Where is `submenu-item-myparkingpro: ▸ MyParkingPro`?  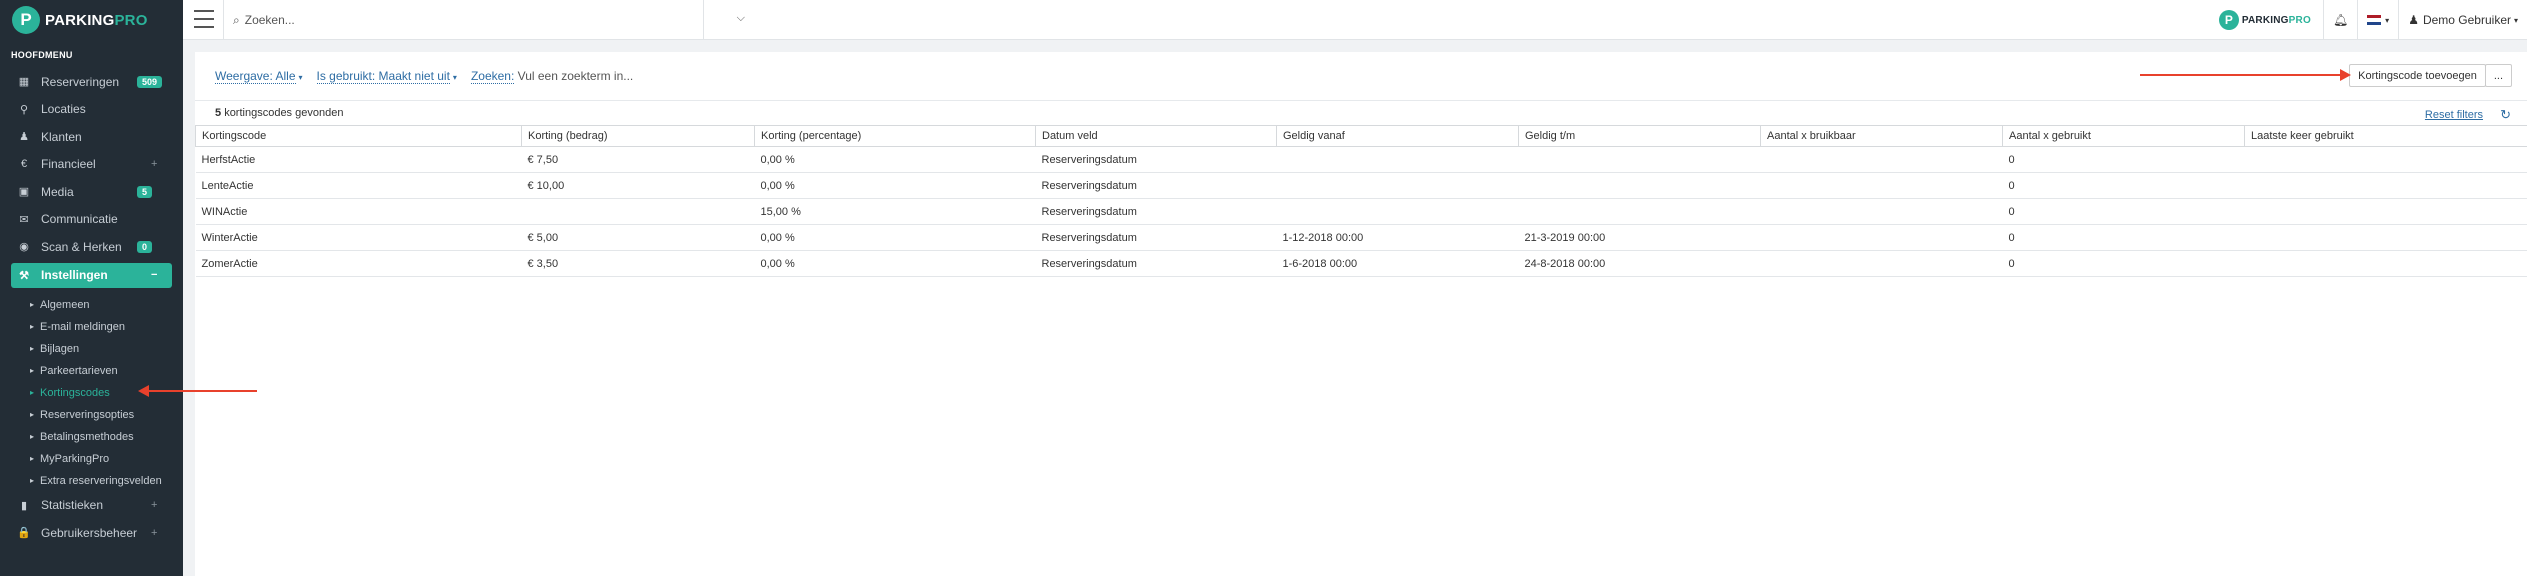 submenu-item-myparkingpro: ▸ MyParkingPro is located at coordinates (91, 459).